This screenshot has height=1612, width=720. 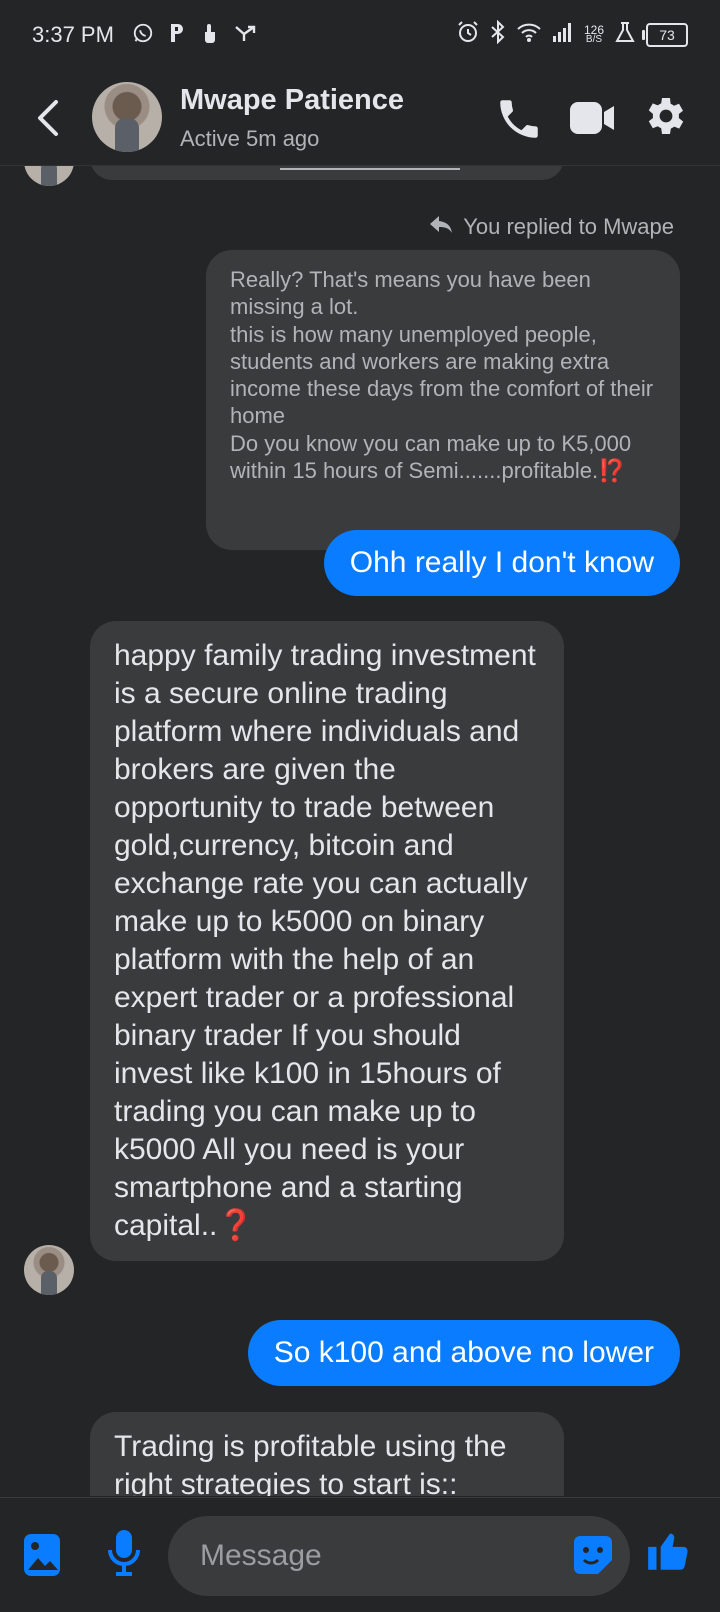 I want to click on video-call-icon, so click(x=592, y=120).